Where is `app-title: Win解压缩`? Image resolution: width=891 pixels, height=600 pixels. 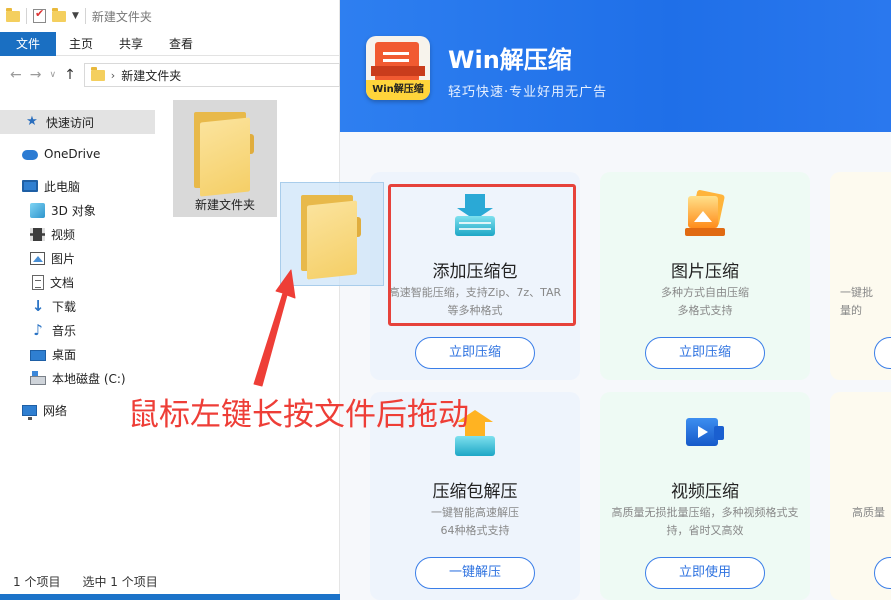 app-title: Win解压缩 is located at coordinates (510, 60).